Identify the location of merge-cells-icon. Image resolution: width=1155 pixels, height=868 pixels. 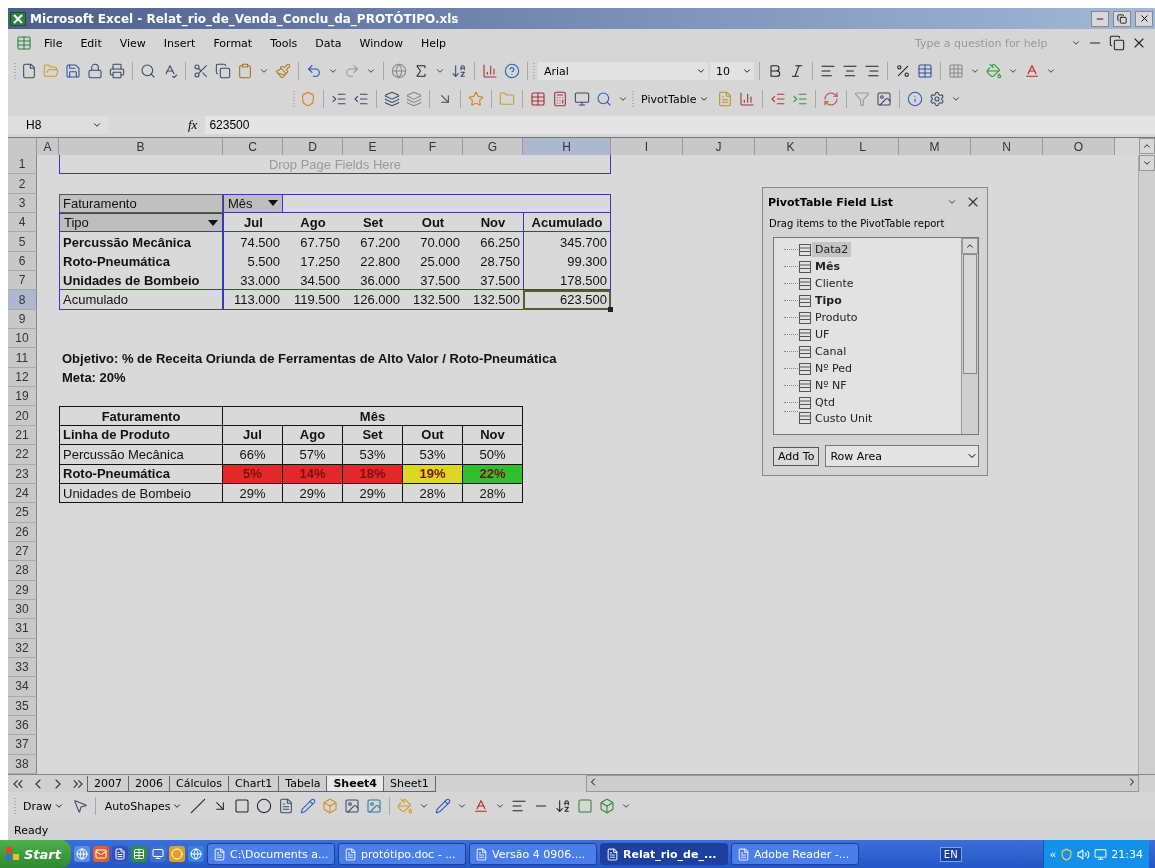
(925, 71).